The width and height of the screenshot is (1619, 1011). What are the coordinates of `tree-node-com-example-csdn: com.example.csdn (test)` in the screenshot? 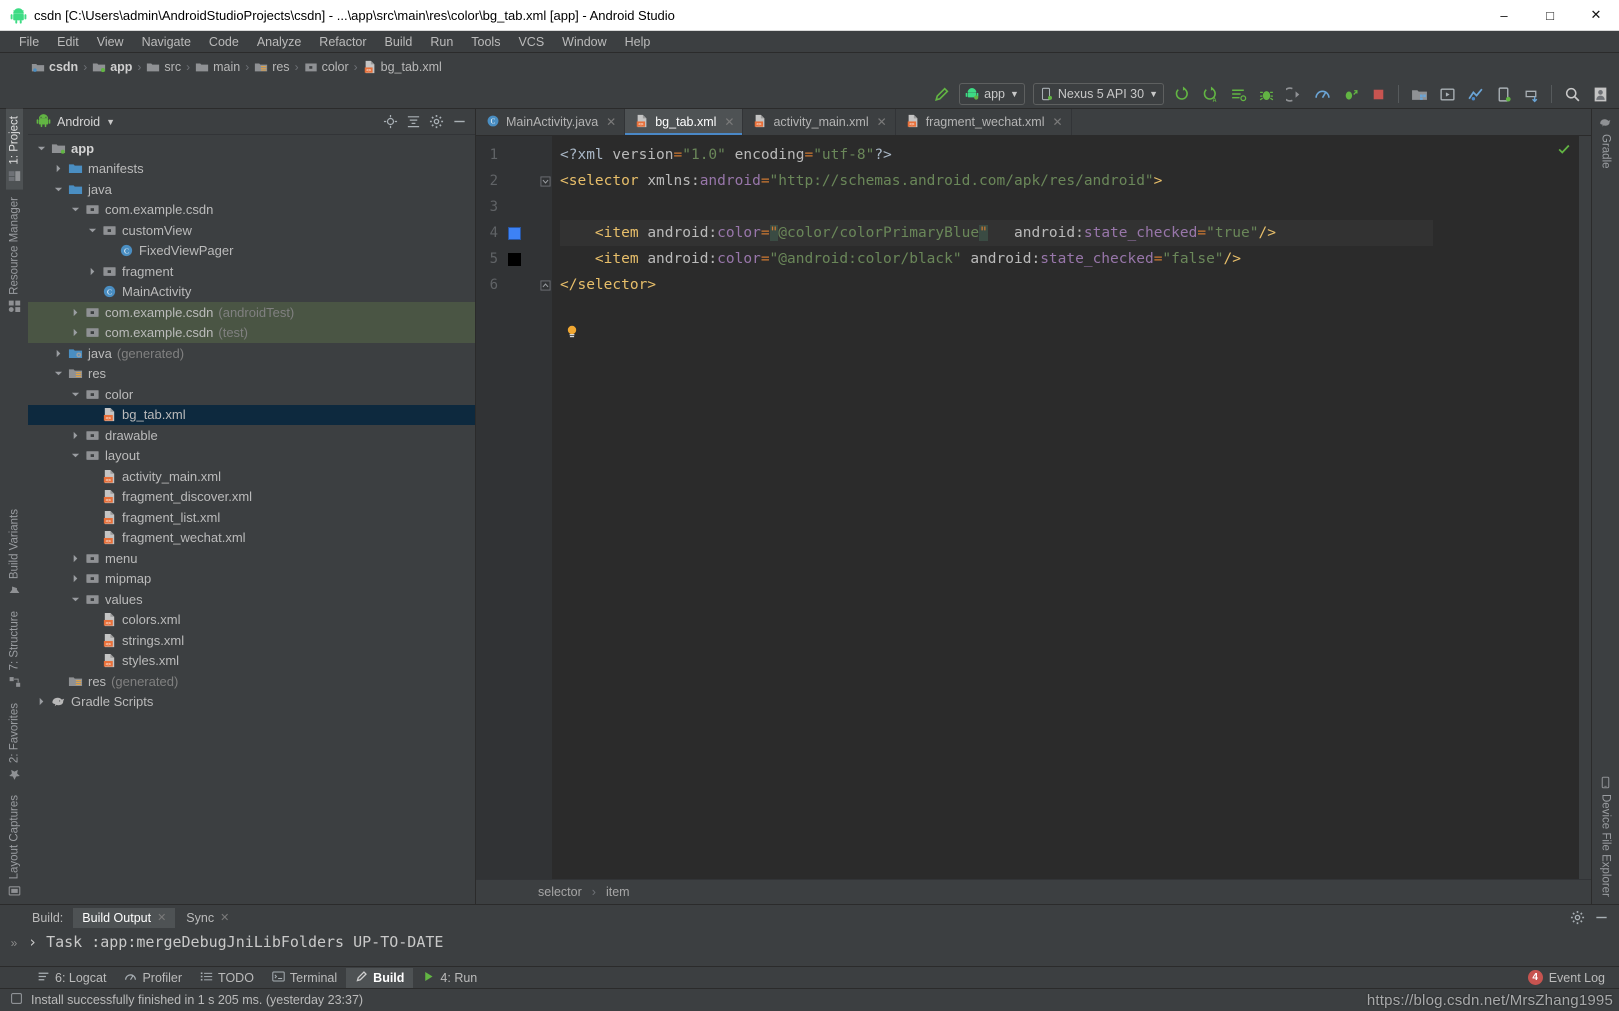 It's located at (251, 332).